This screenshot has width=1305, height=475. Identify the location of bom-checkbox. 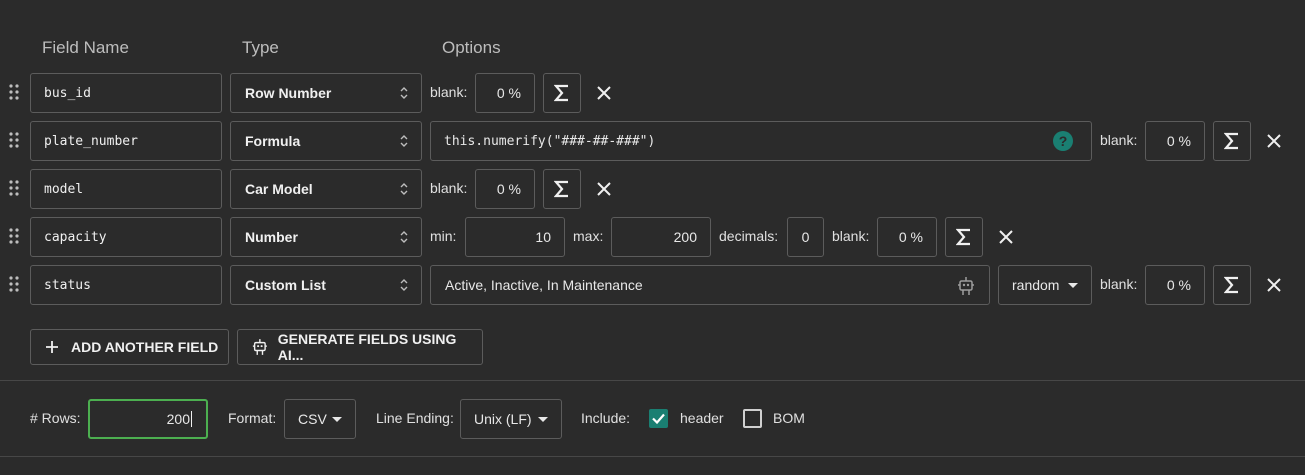
(752, 418).